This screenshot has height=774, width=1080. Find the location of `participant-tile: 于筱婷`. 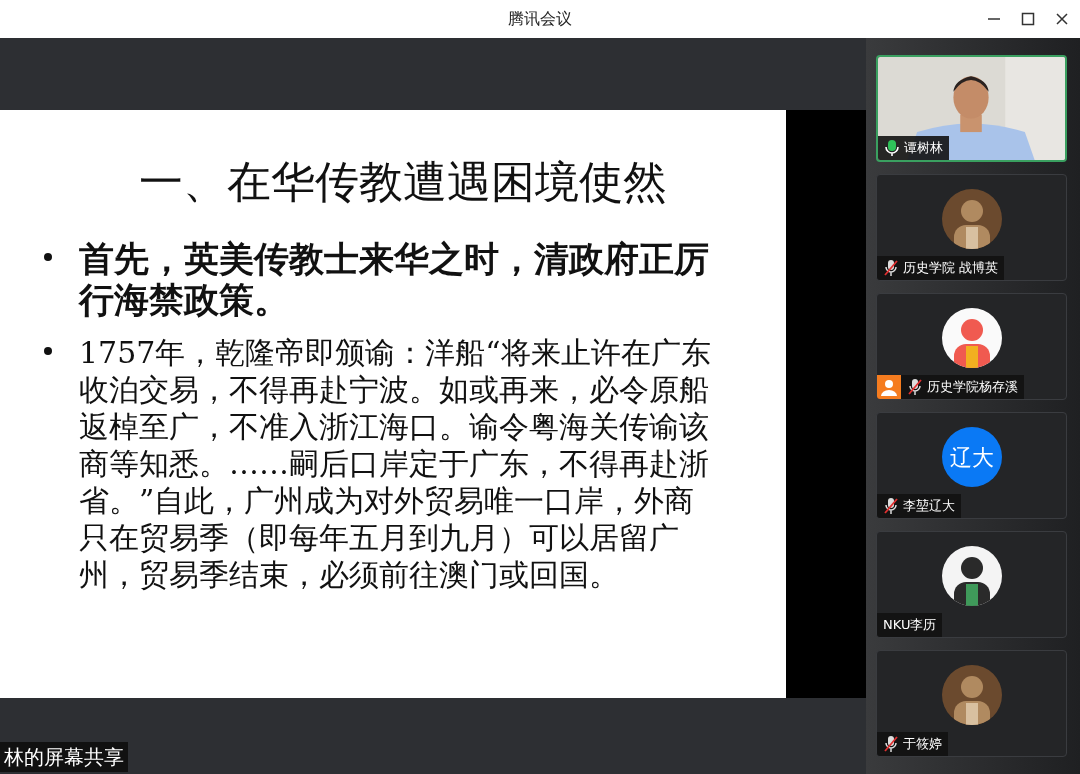

participant-tile: 于筱婷 is located at coordinates (971, 703).